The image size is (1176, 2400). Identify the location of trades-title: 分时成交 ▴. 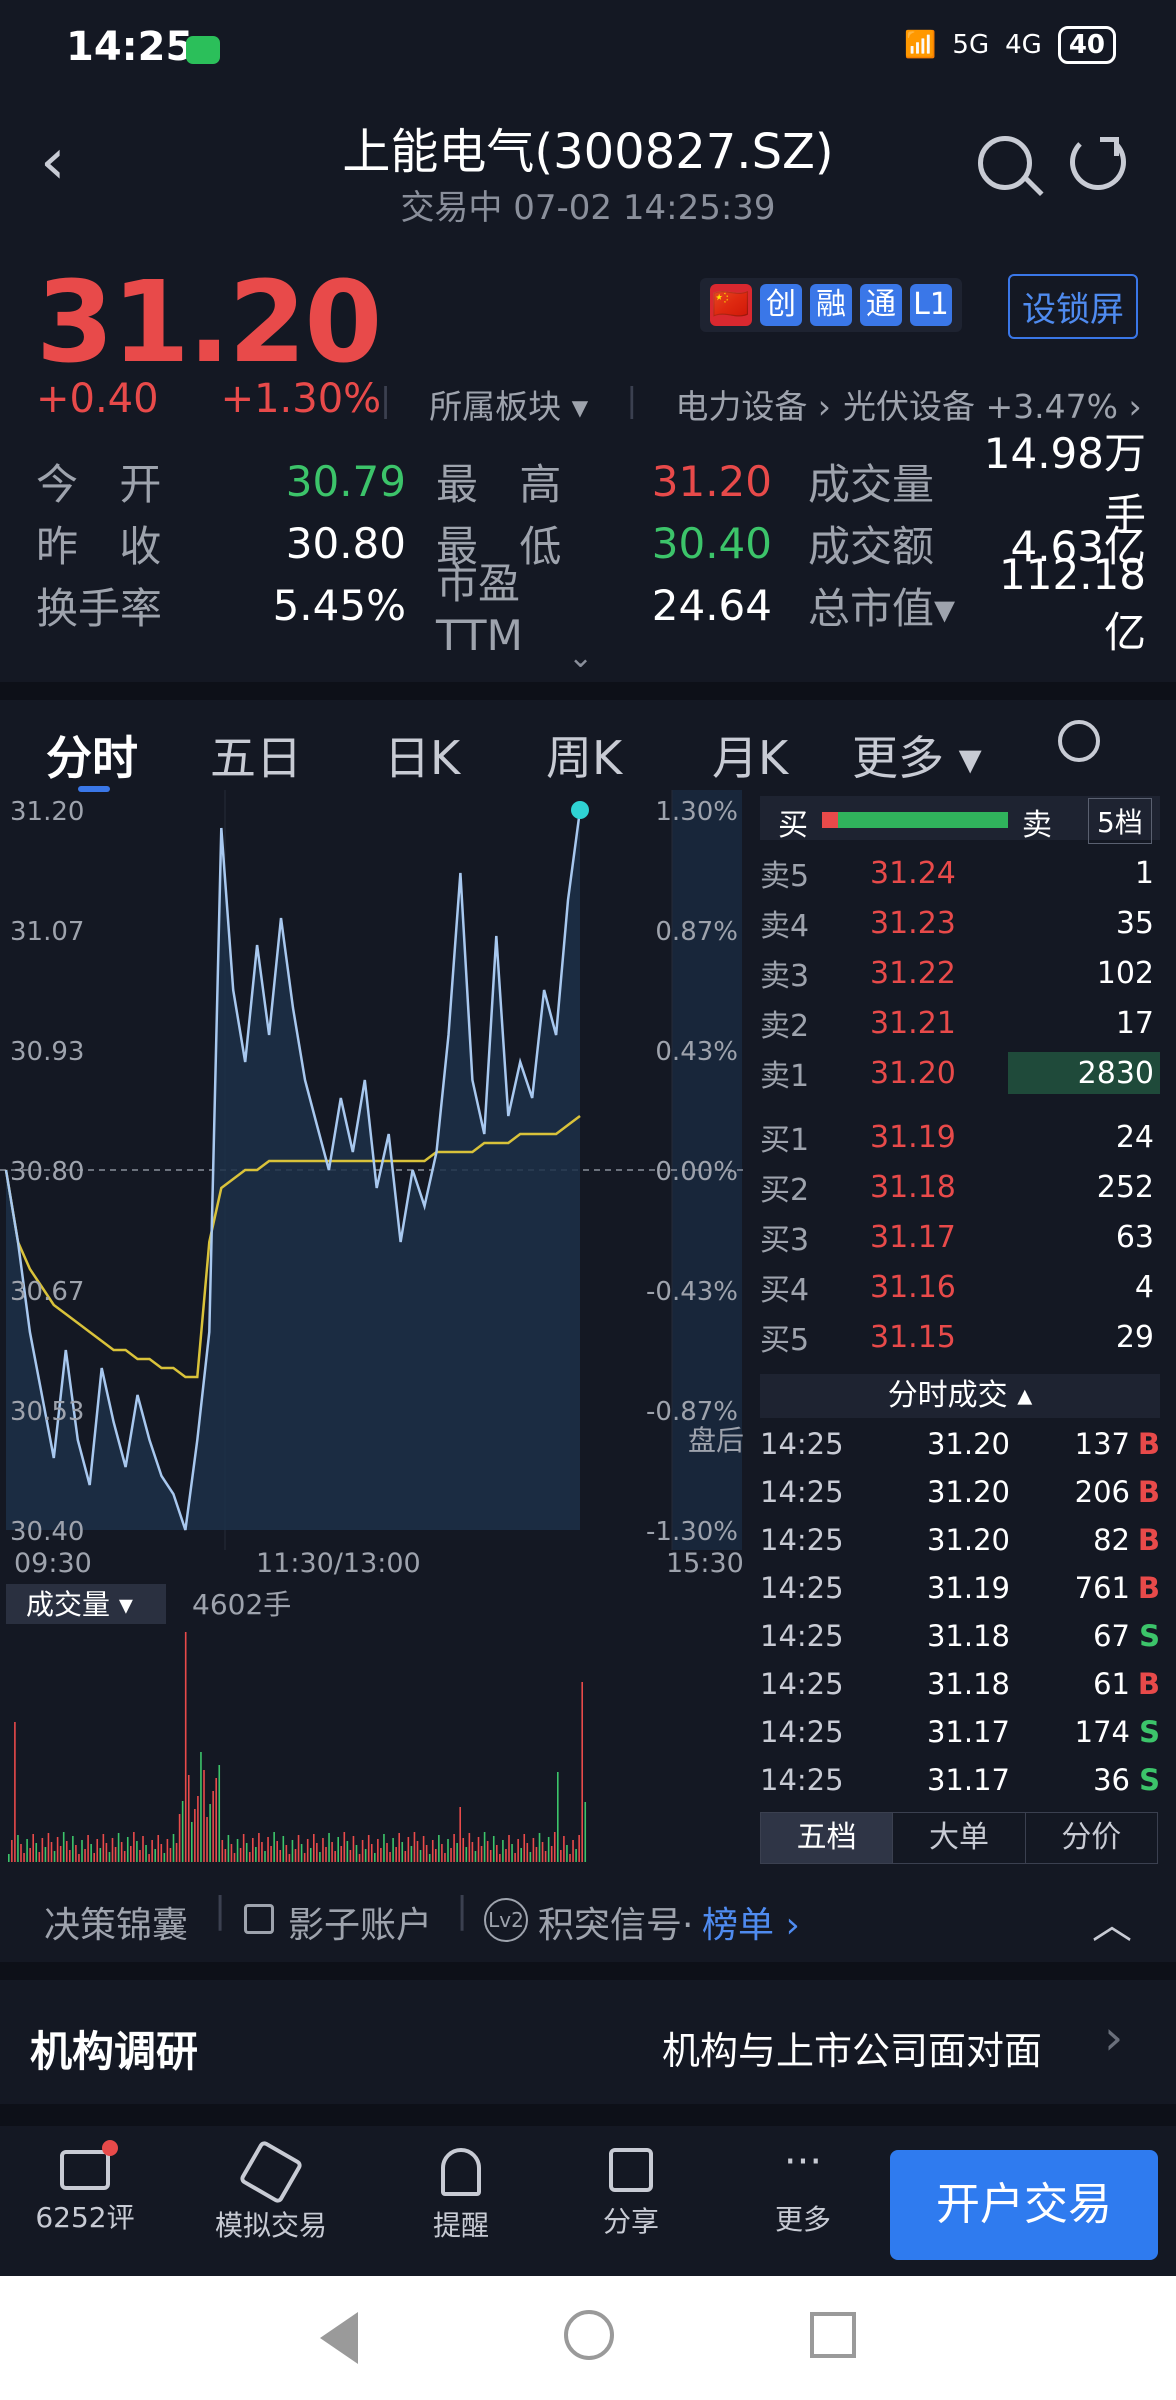
(960, 1396).